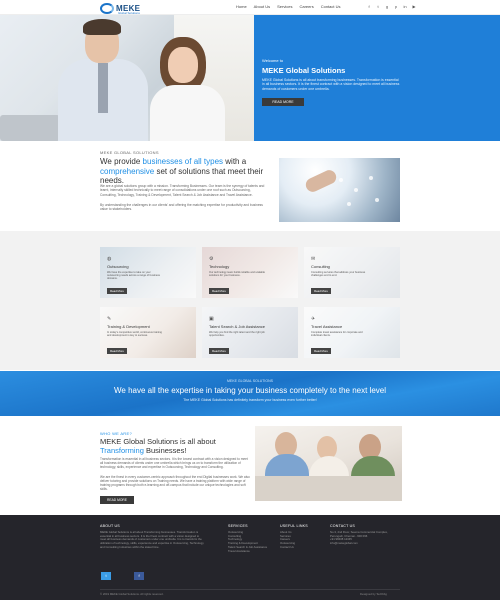  What do you see at coordinates (313, 319) in the screenshot?
I see `plane-icon: ✈` at bounding box center [313, 319].